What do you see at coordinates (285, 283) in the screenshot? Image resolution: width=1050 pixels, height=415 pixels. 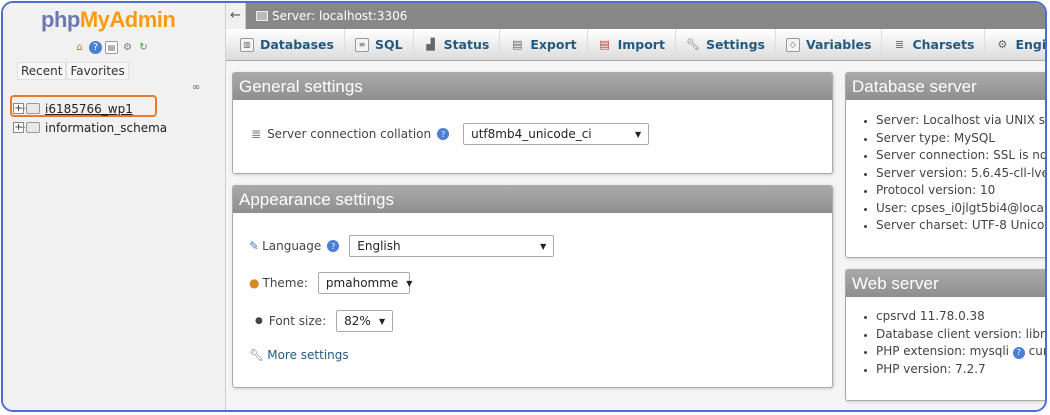 I see `theme-label: Theme:` at bounding box center [285, 283].